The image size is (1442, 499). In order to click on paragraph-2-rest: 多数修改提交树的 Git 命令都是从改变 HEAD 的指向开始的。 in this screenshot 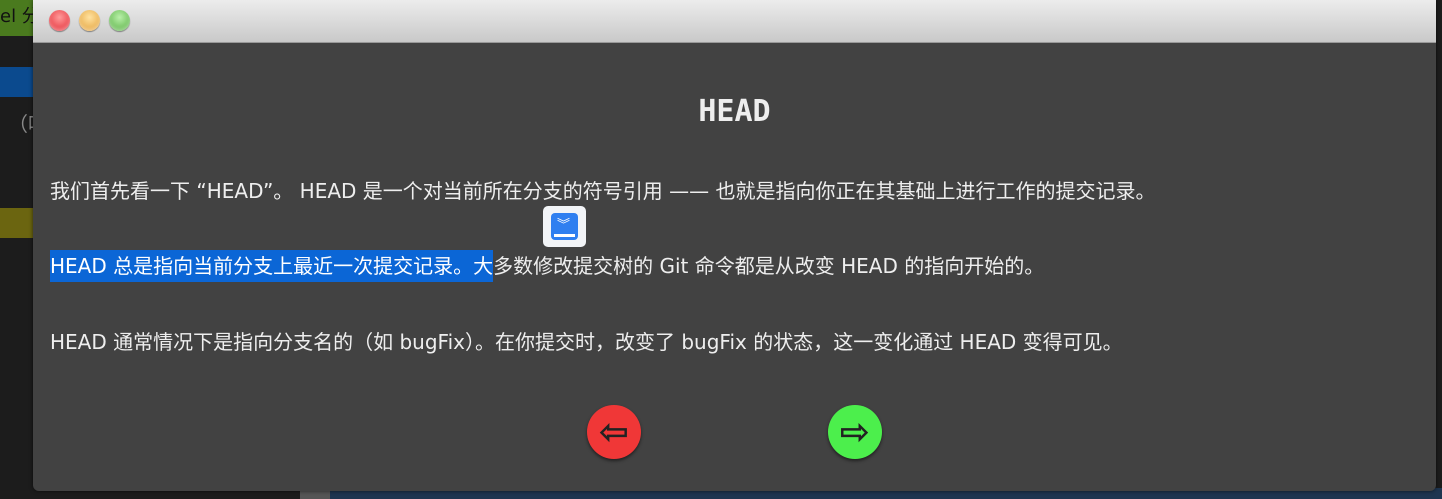, I will do `click(769, 266)`.